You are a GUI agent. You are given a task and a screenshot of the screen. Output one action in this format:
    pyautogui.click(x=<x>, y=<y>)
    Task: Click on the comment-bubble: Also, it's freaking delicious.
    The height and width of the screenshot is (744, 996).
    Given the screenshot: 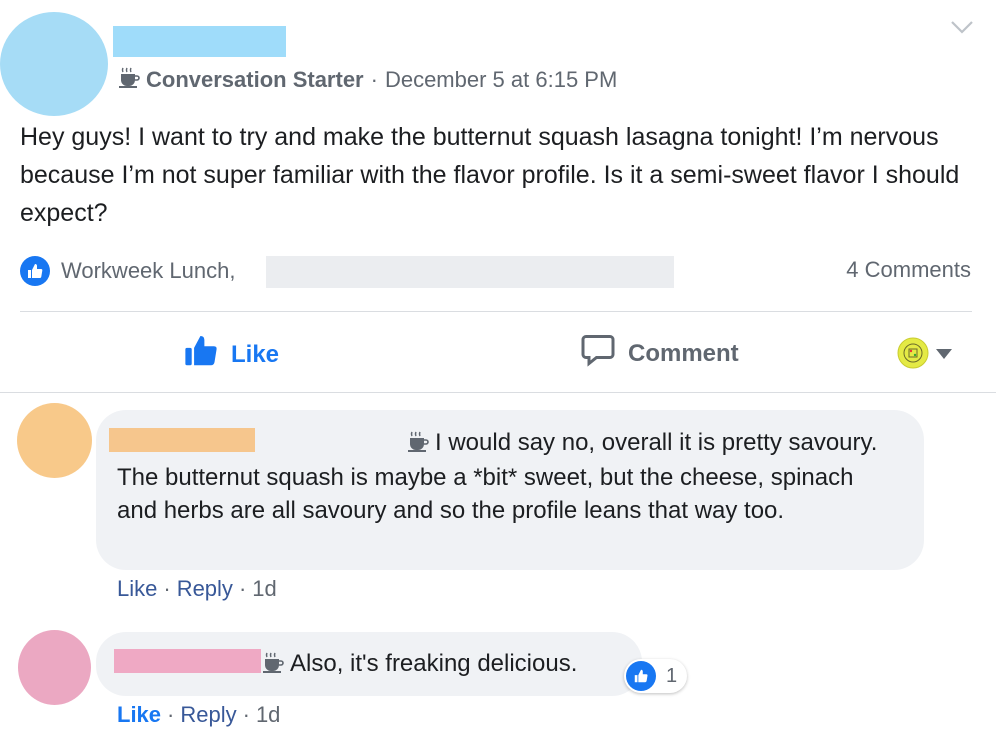 What is the action you would take?
    pyautogui.click(x=369, y=664)
    